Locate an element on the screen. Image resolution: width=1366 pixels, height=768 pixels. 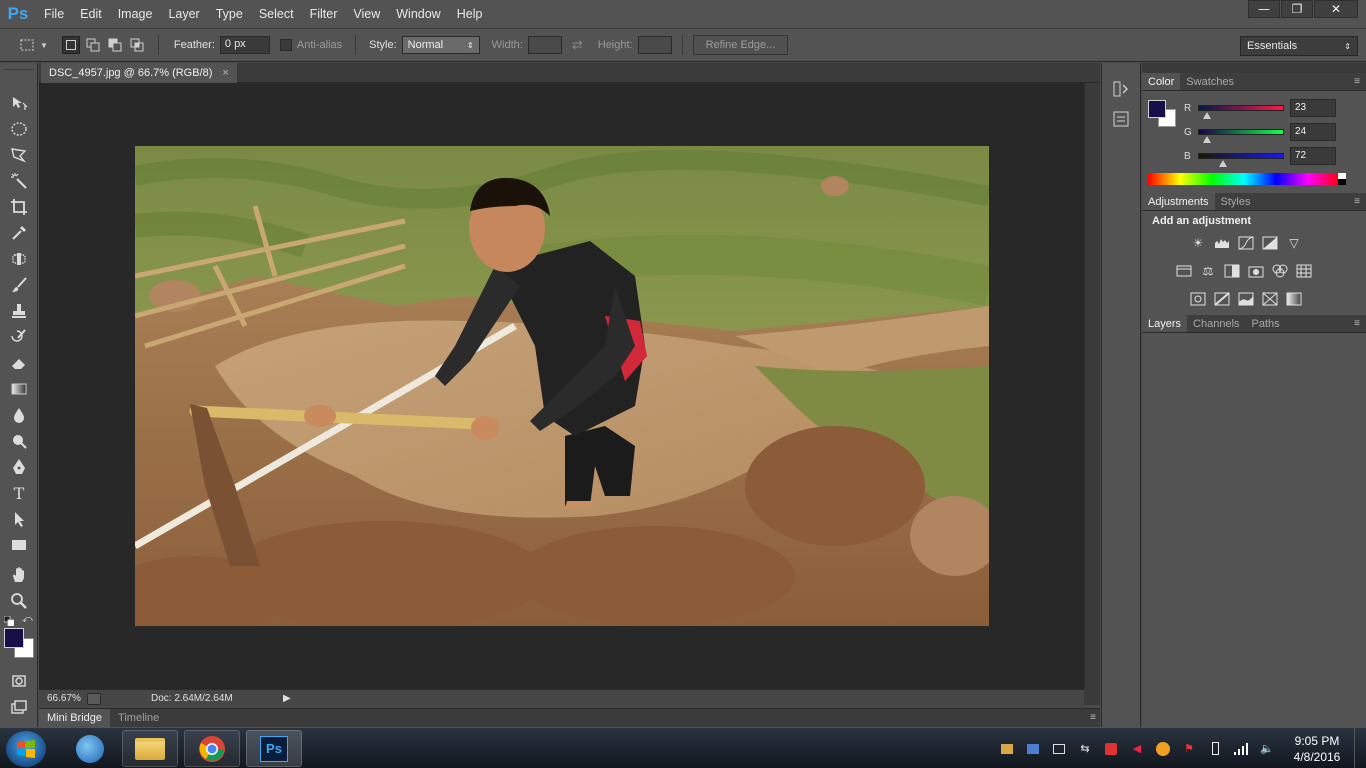
hand-tool-icon is located at coordinates (19, 575).